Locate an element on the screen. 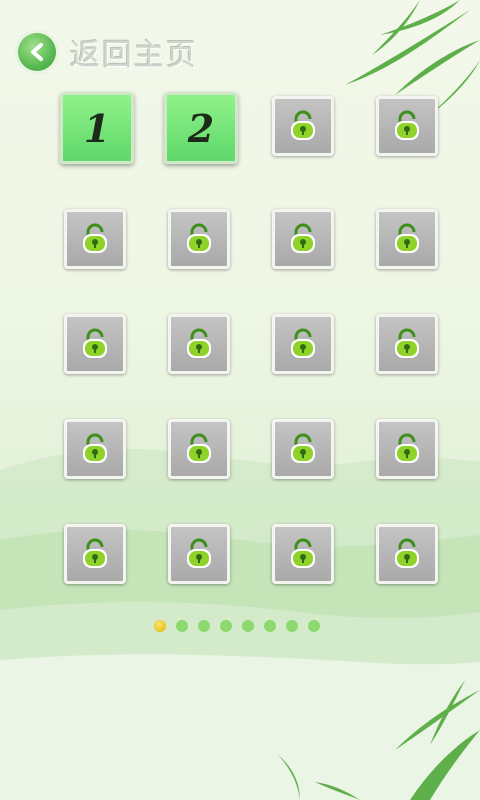 The image size is (480, 800). level-number: 1 is located at coordinates (97, 128).